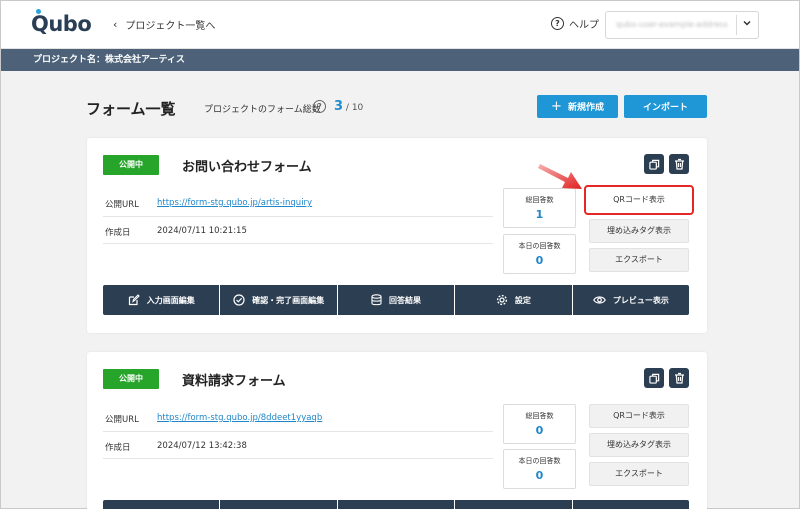  What do you see at coordinates (161, 504) in the screenshot?
I see `edit-input-screen-button` at bounding box center [161, 504].